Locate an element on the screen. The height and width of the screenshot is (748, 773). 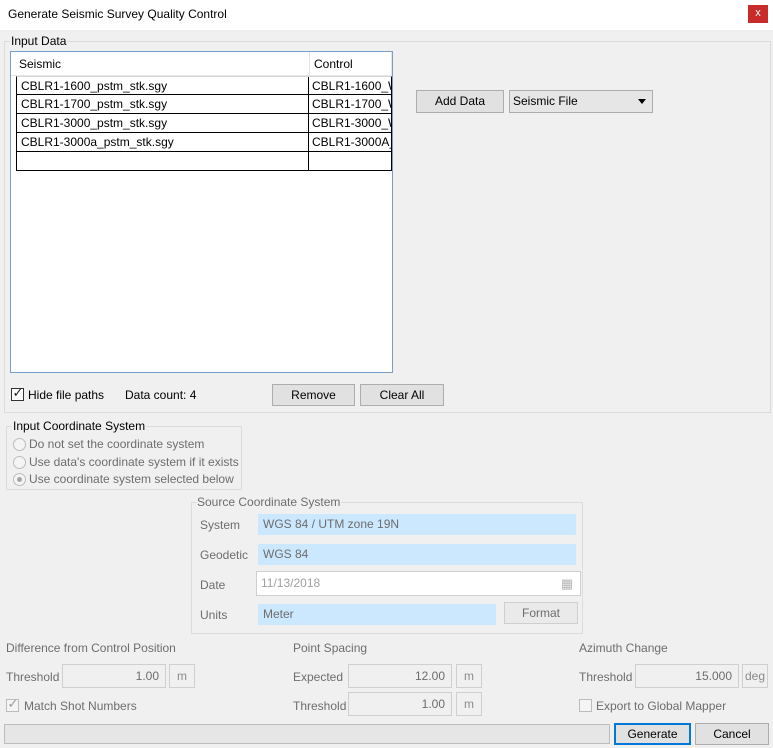
seismic-cell: CBLR1-3000_pstm_stk.sgy is located at coordinates (163, 123).